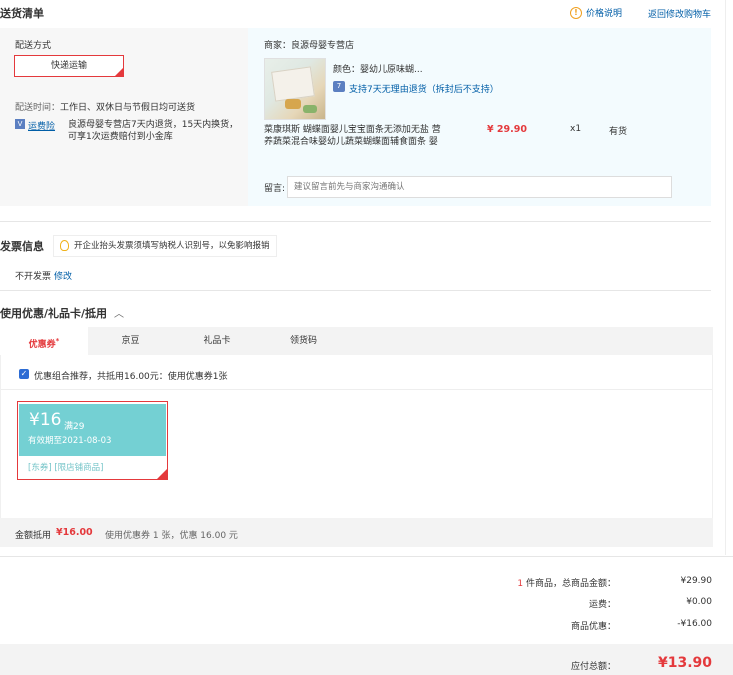 The image size is (733, 675). What do you see at coordinates (130, 341) in the screenshot?
I see `tab-jd-bean: 京豆` at bounding box center [130, 341].